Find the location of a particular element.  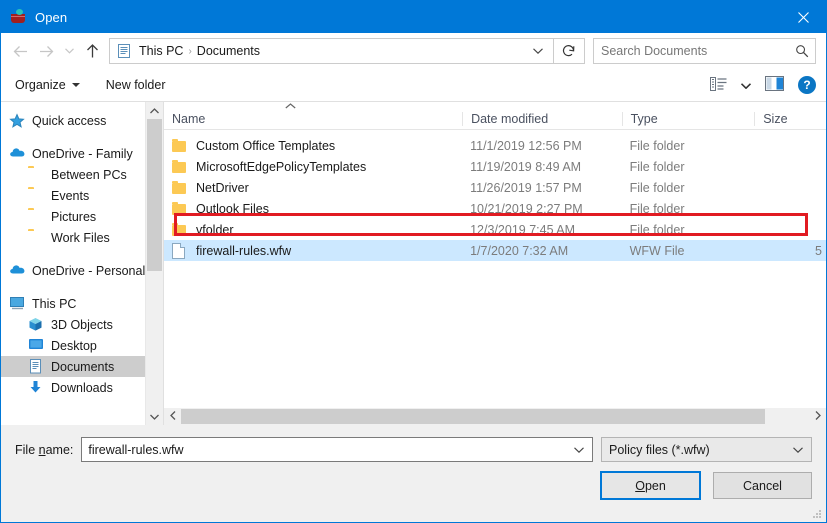

sidebar-item-between-pcs: Between PCs is located at coordinates (73, 174).